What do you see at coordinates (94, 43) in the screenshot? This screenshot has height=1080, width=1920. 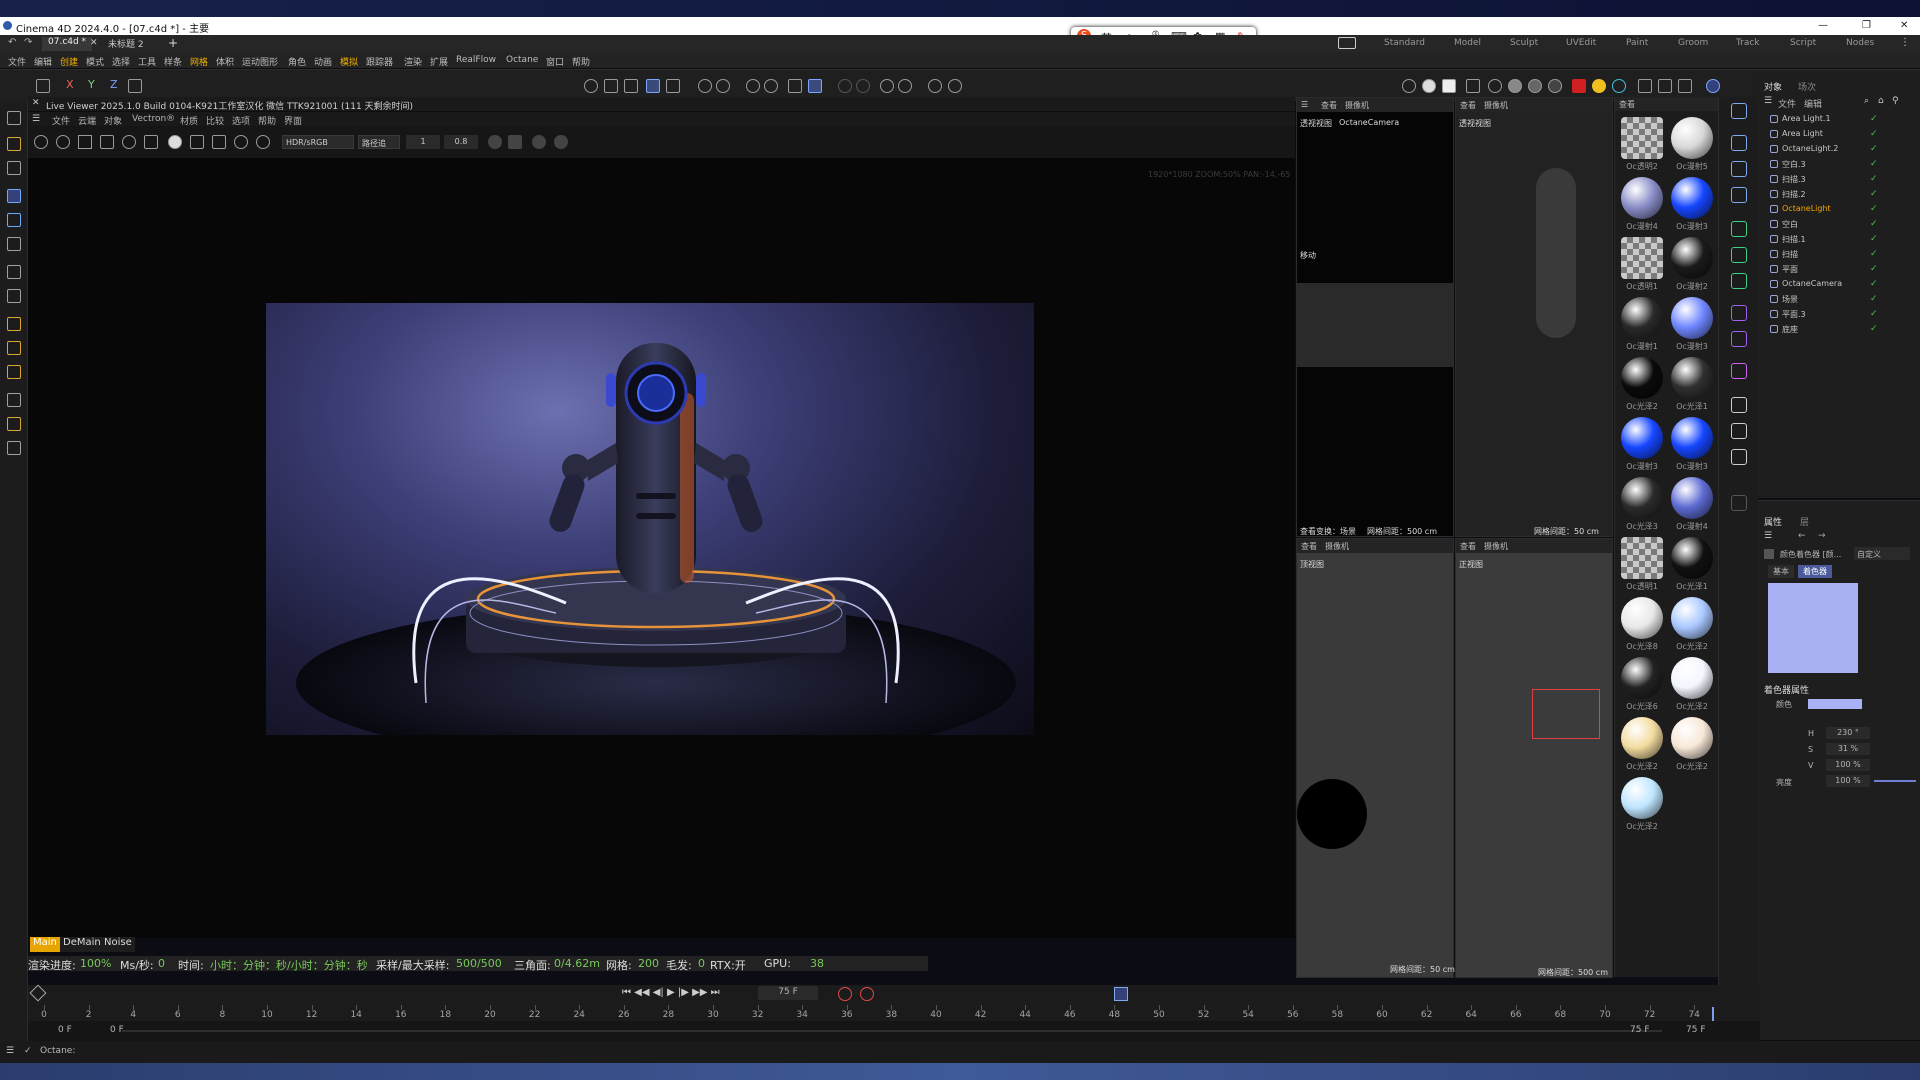 I see `close-tab-icon: ✕` at bounding box center [94, 43].